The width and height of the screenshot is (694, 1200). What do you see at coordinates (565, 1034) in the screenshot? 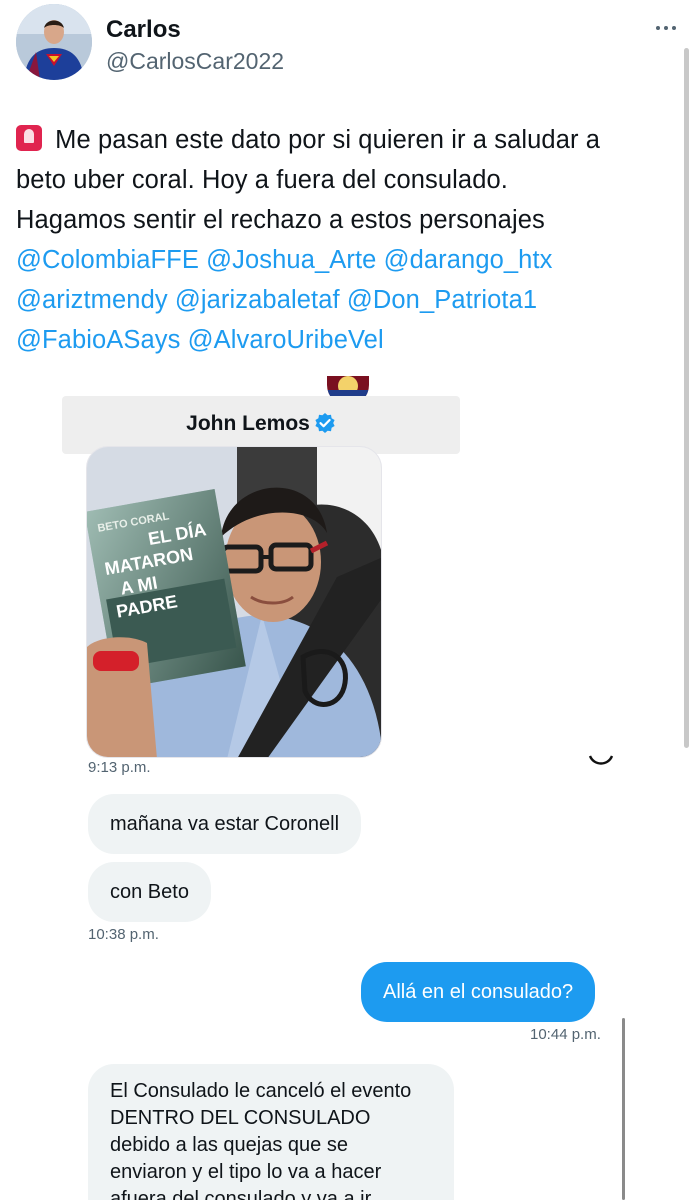
I see `message-timestamp: 10:44 p.m.` at bounding box center [565, 1034].